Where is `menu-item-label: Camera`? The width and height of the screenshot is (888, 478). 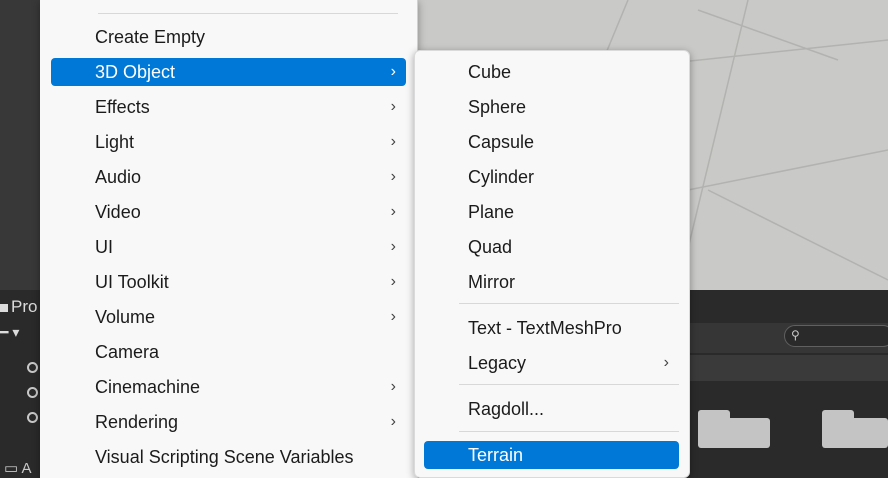
menu-item-label: Camera is located at coordinates (127, 352).